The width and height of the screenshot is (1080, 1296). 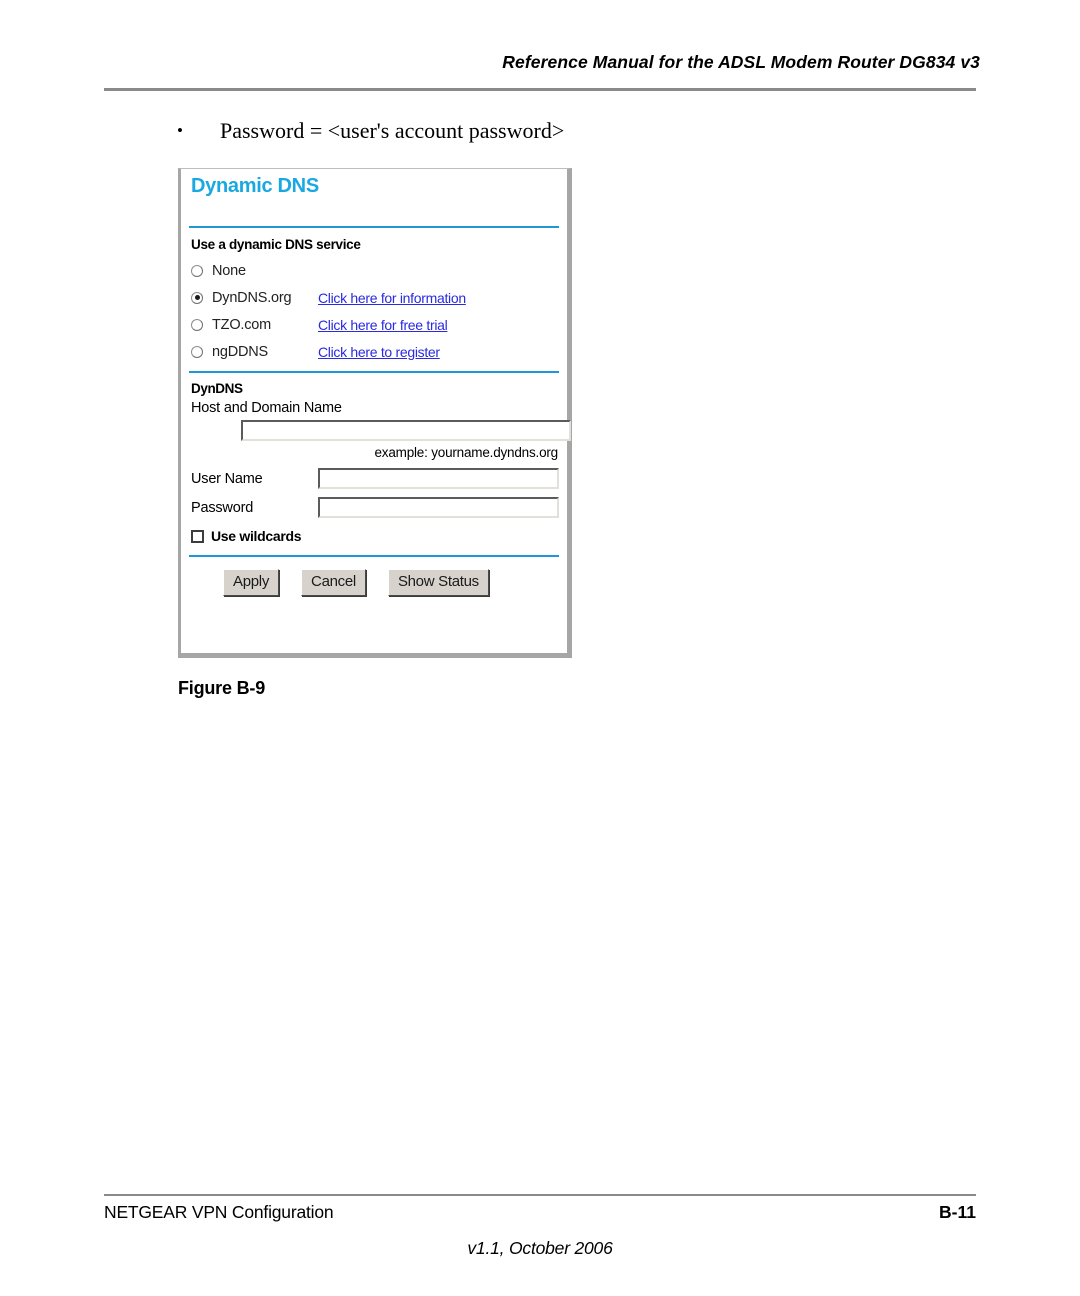 I want to click on service-section-heading: Use a dynamic DNS service, so click(x=276, y=244).